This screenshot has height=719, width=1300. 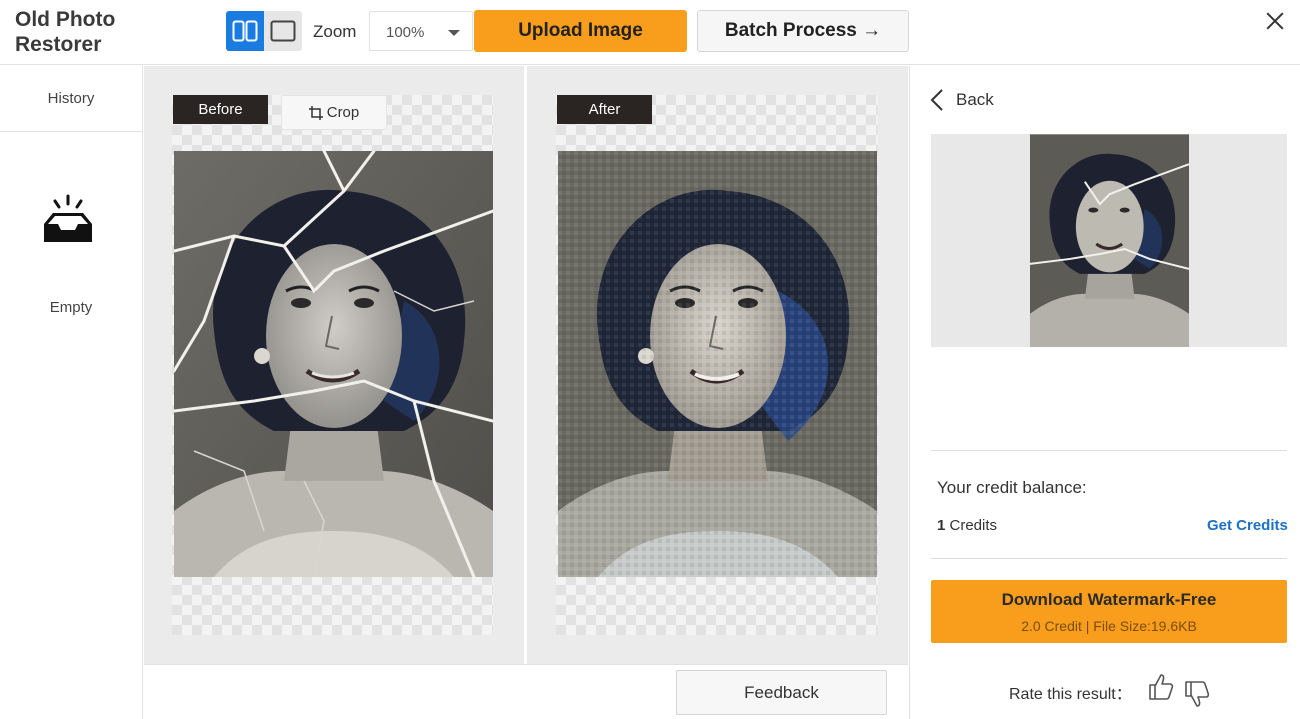 What do you see at coordinates (971, 525) in the screenshot?
I see `credits-unit: Credits` at bounding box center [971, 525].